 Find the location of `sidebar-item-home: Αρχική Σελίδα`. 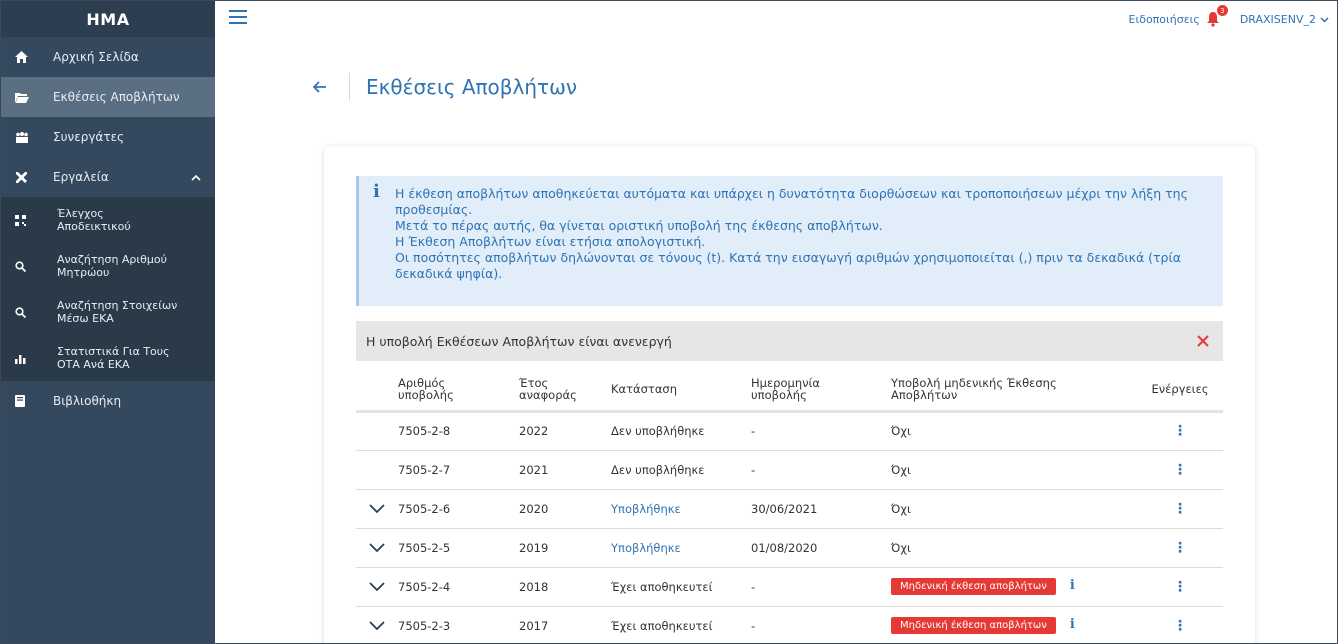

sidebar-item-home: Αρχική Σελίδα is located at coordinates (108, 57).